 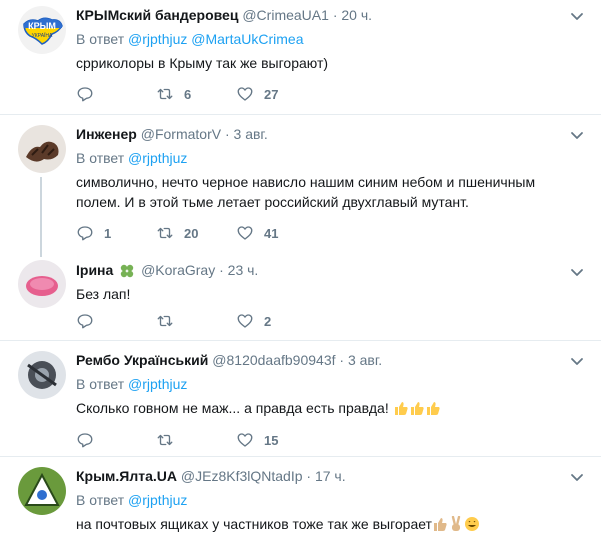 I want to click on timestamp: 17 ч., so click(x=330, y=476).